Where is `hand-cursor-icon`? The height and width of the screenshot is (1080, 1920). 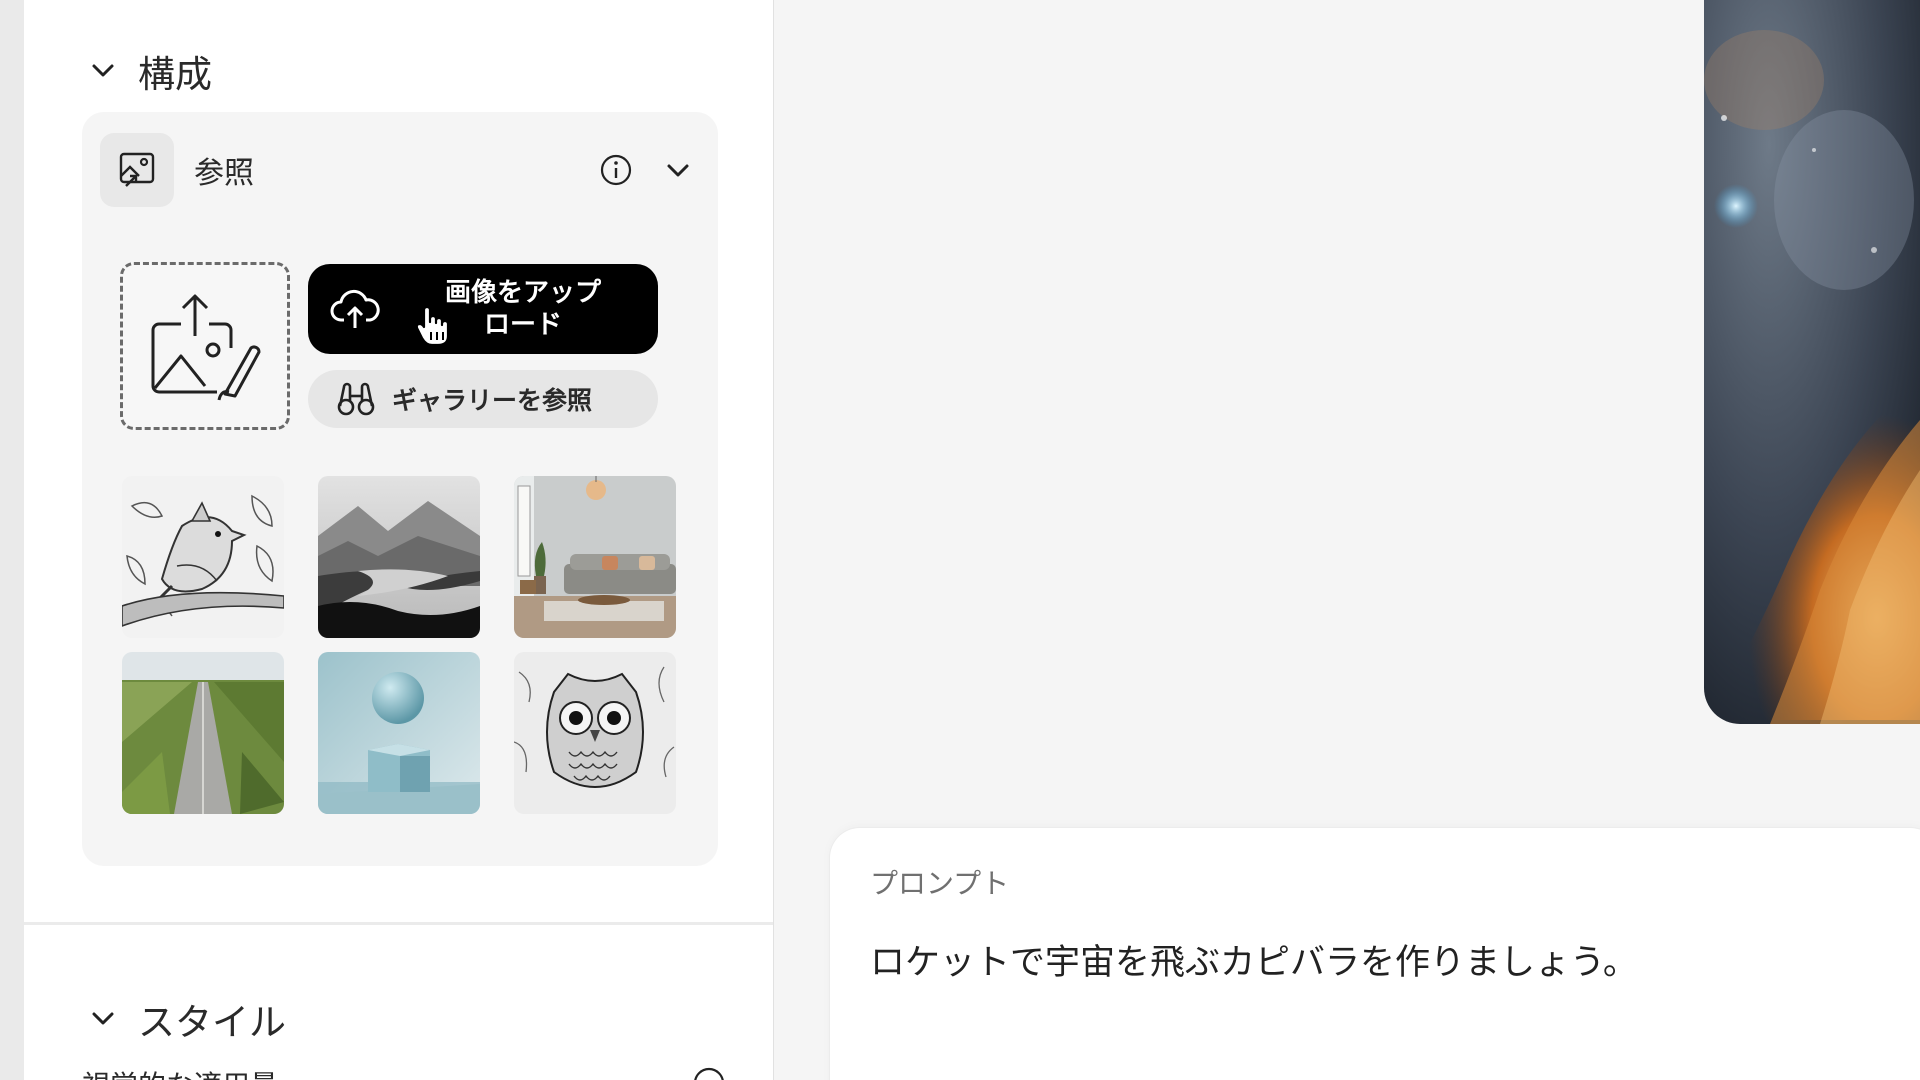
hand-cursor-icon is located at coordinates (432, 326).